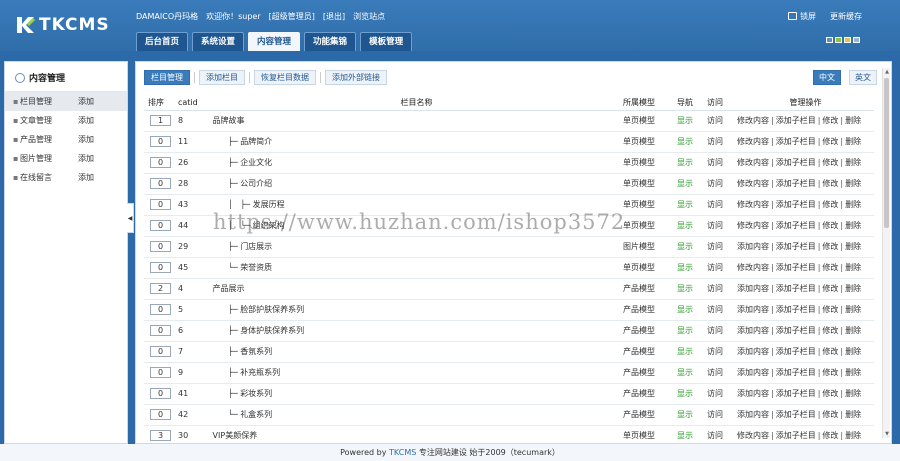  I want to click on order-input: 2, so click(160, 288).